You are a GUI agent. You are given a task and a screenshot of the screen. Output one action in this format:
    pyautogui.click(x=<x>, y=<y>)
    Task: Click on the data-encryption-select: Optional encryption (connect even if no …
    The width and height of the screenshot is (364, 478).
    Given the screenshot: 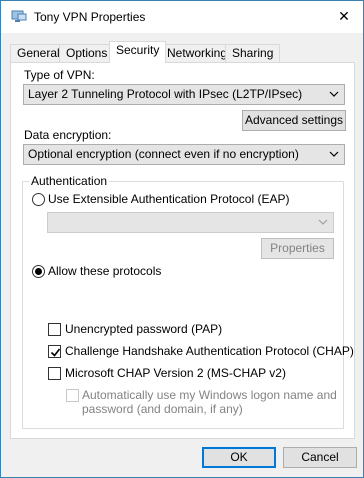 What is the action you would take?
    pyautogui.click(x=184, y=154)
    